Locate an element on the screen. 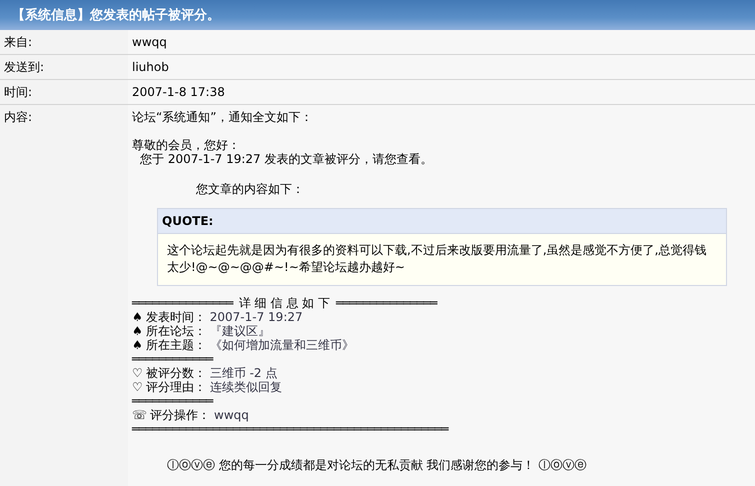  field-label: 内容: is located at coordinates (64, 295).